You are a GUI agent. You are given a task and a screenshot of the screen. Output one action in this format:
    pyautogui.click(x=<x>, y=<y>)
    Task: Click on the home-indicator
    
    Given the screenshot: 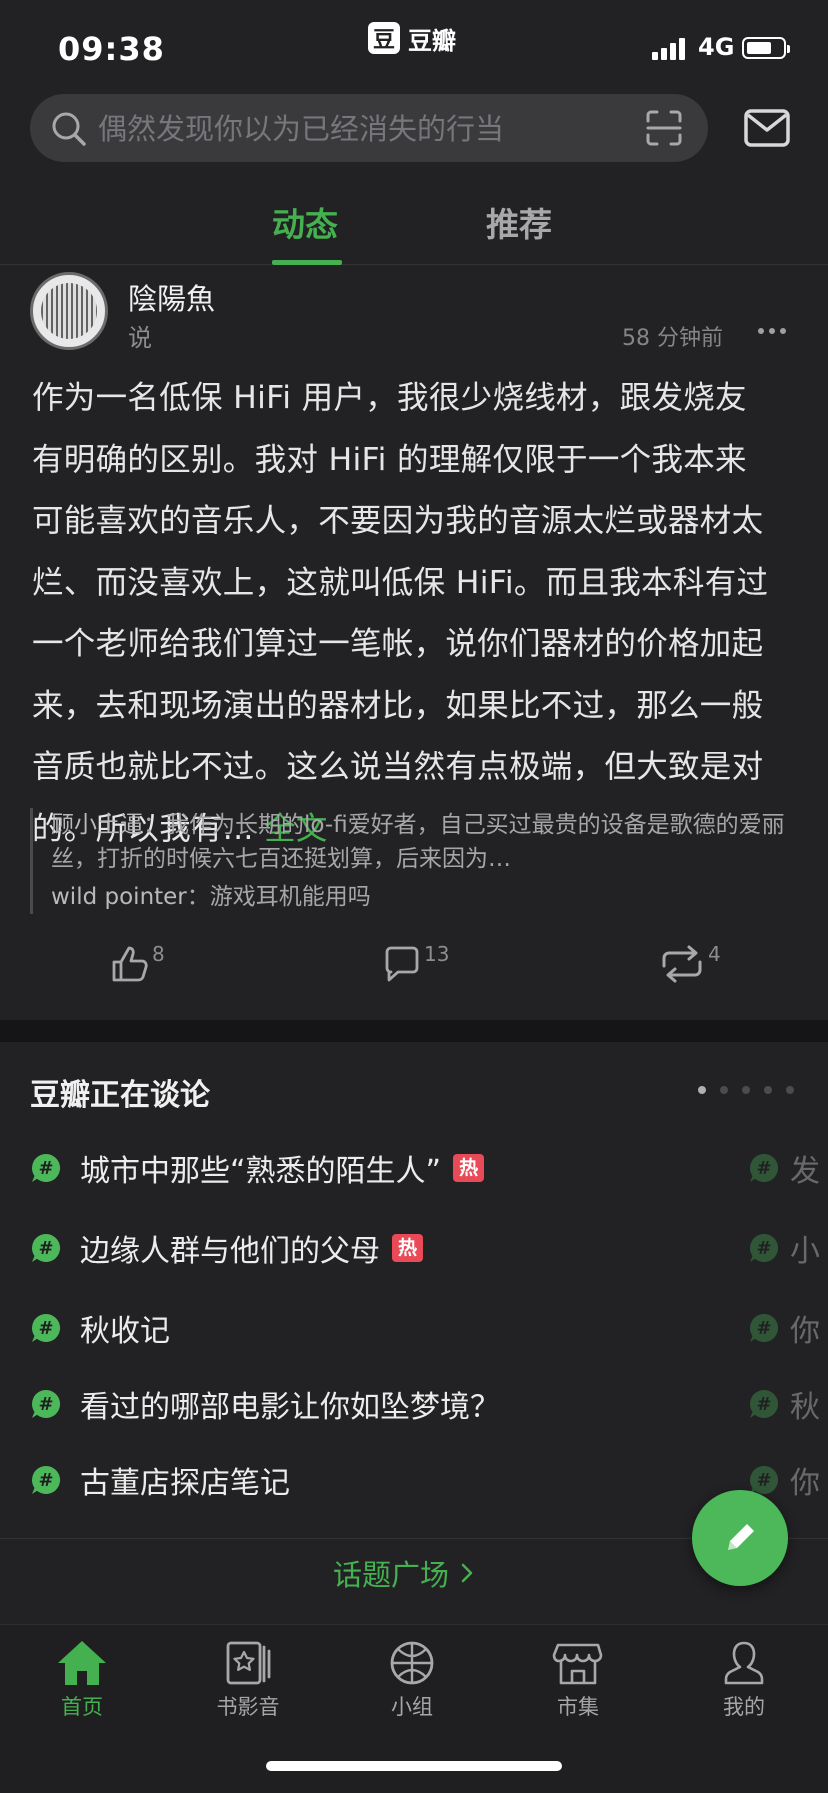 What is the action you would take?
    pyautogui.click(x=414, y=1766)
    